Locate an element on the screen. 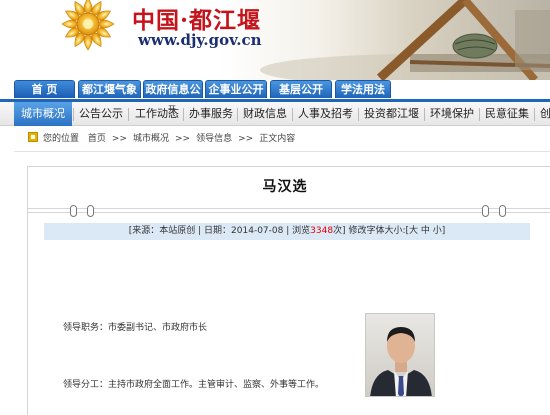 The width and height of the screenshot is (550, 415). meta-views-count: 3348 is located at coordinates (322, 231).